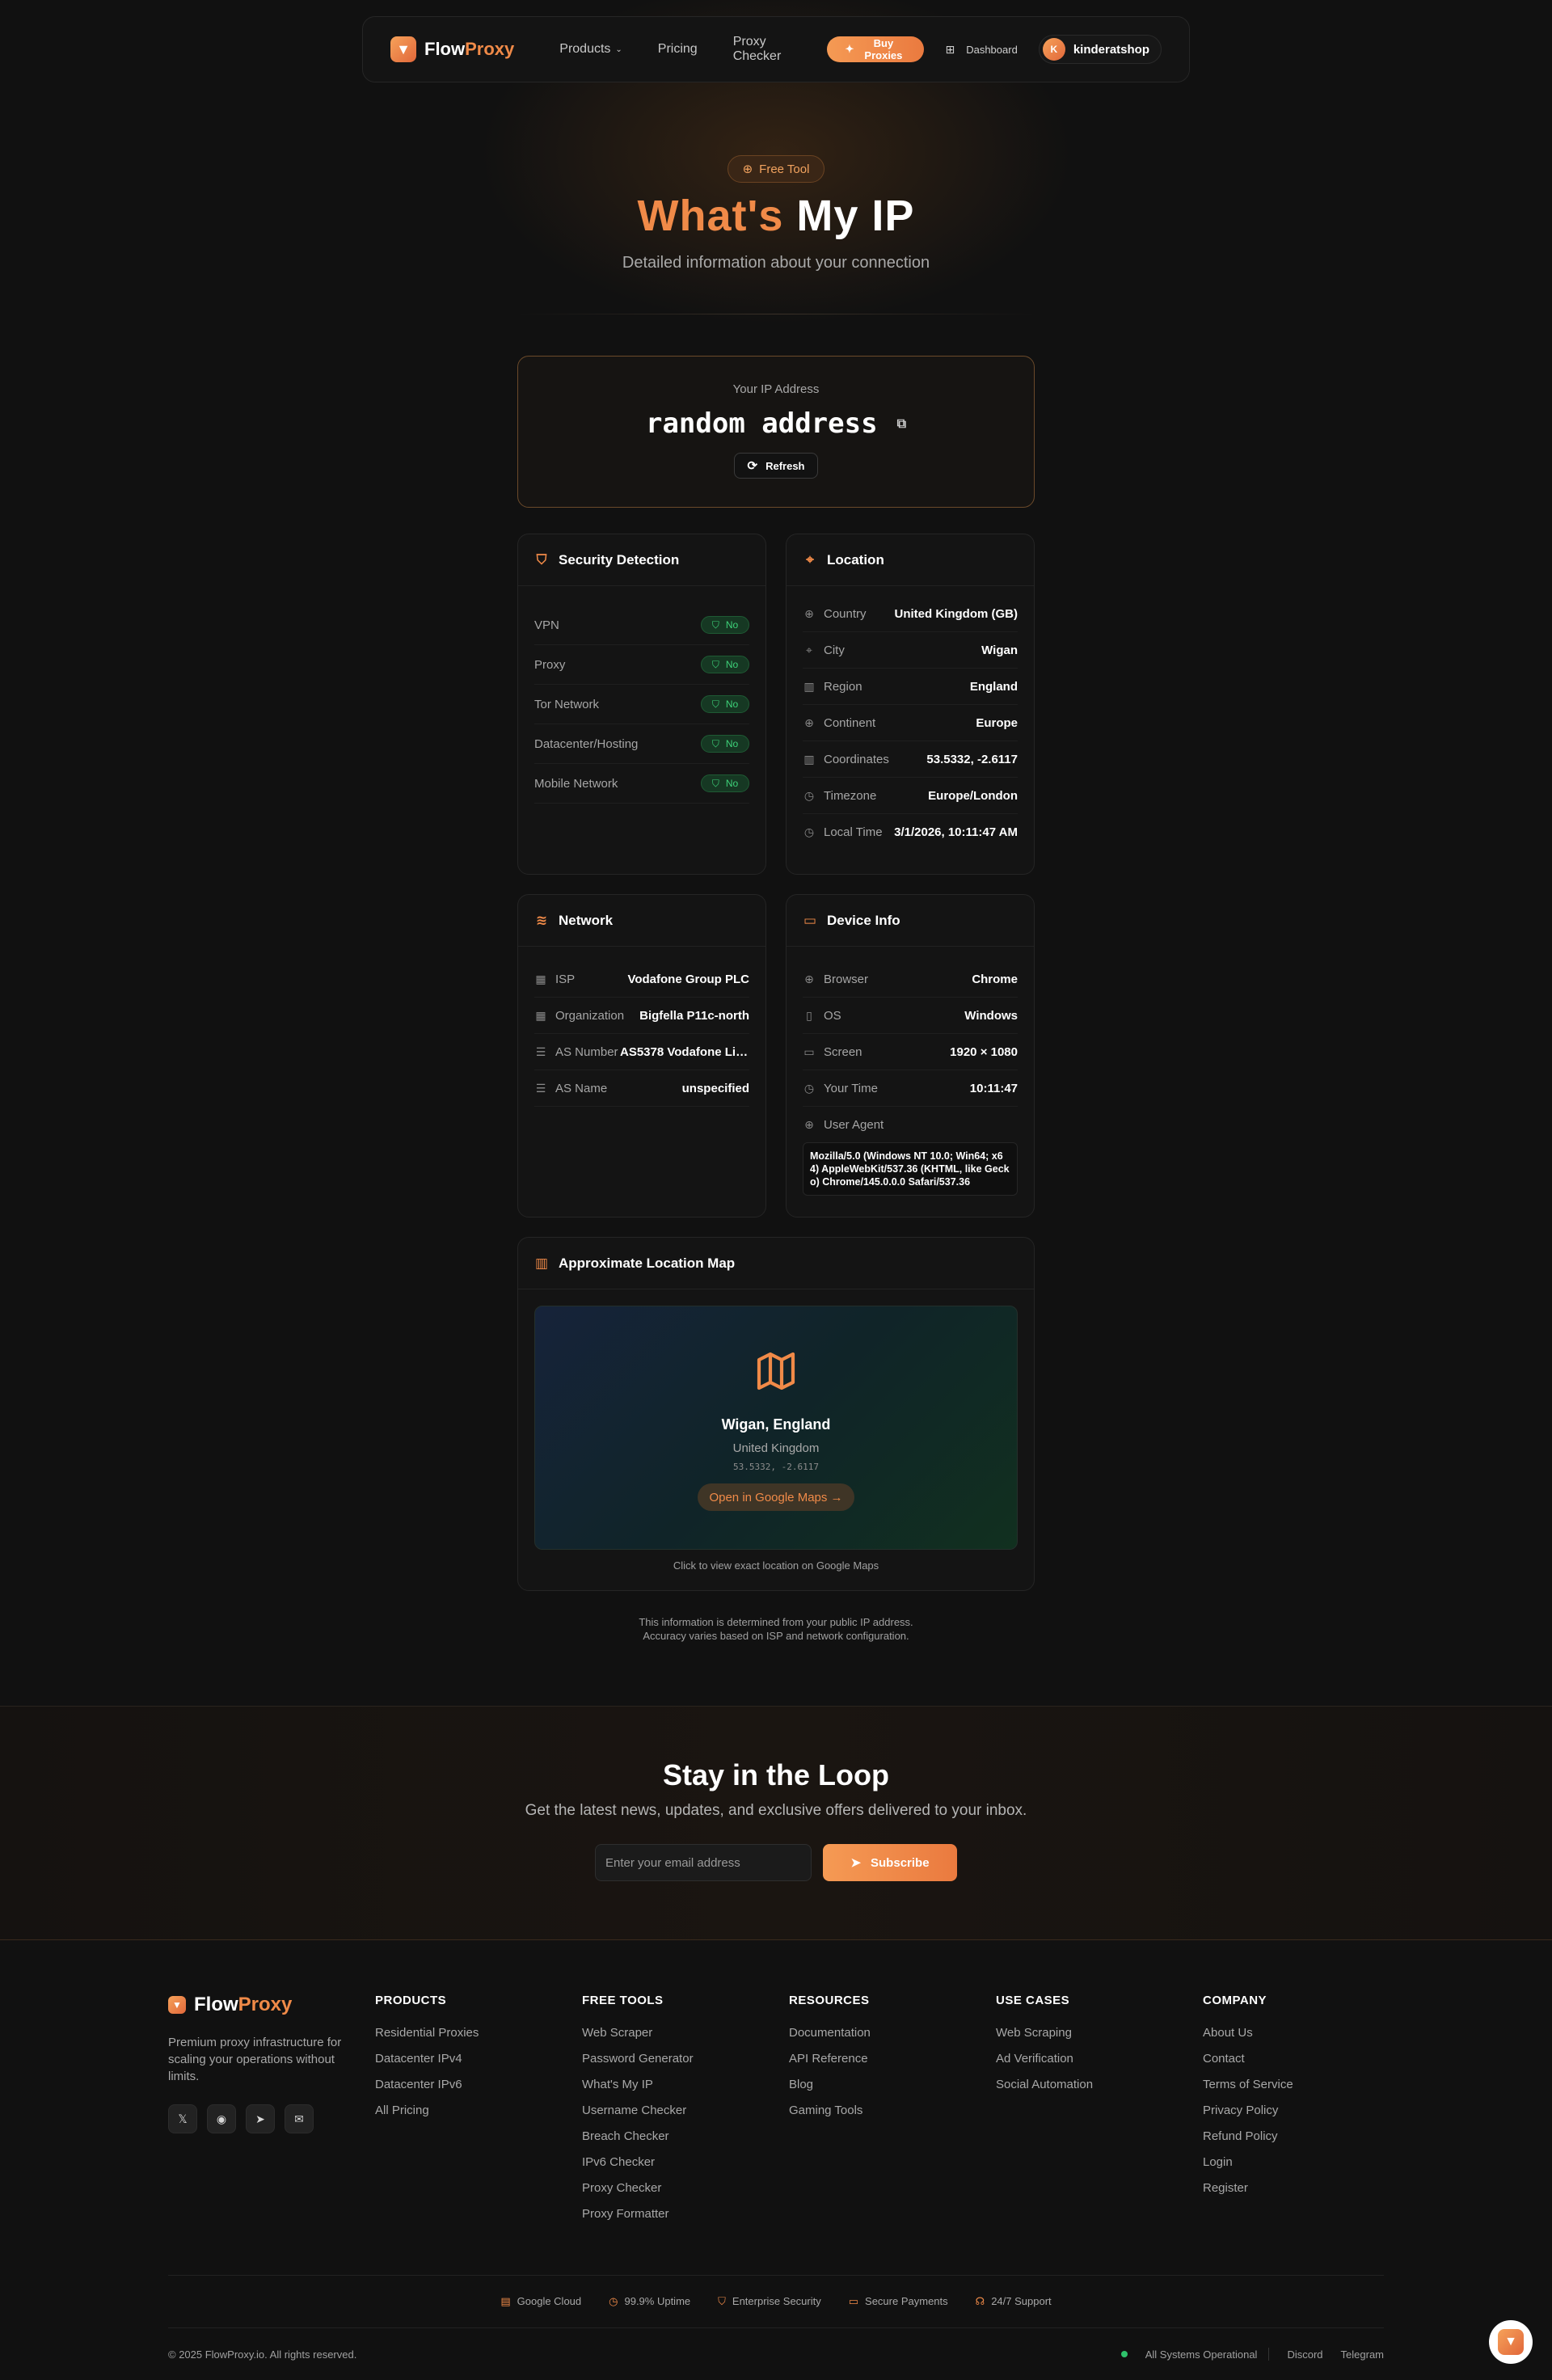 The width and height of the screenshot is (1552, 2380). What do you see at coordinates (1248, 2162) in the screenshot?
I see `footer-link: Login` at bounding box center [1248, 2162].